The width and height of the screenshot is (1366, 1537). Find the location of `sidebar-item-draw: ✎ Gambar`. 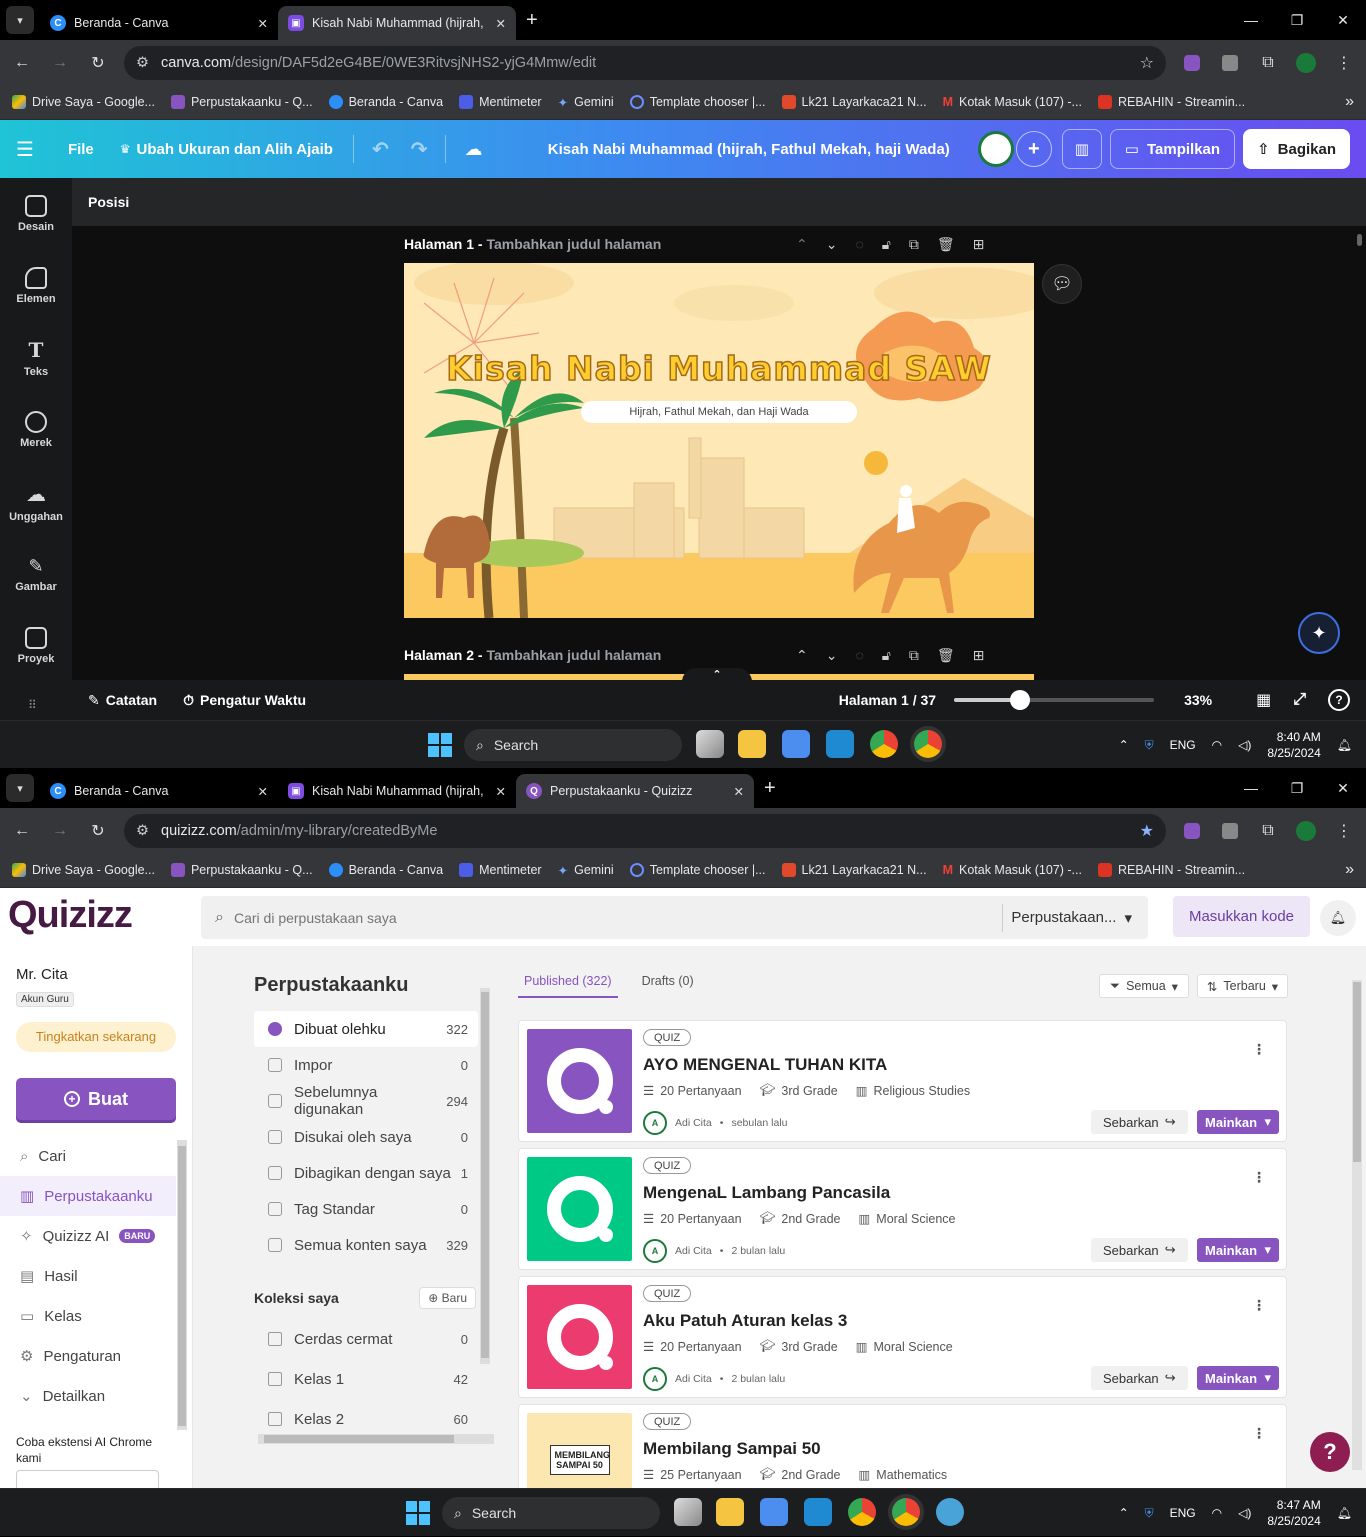

sidebar-item-draw: ✎ Gambar is located at coordinates (36, 574).